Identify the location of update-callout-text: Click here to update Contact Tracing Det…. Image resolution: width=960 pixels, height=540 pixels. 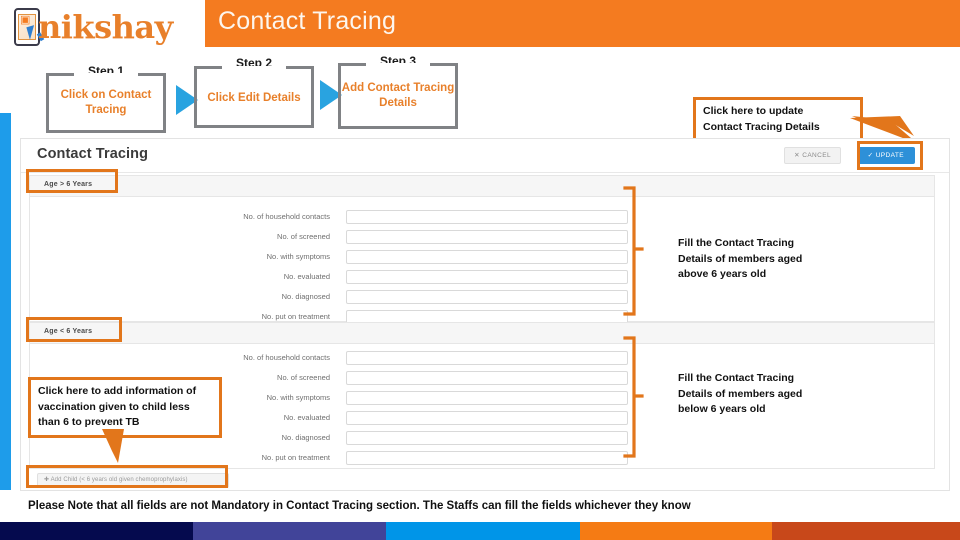
(761, 119).